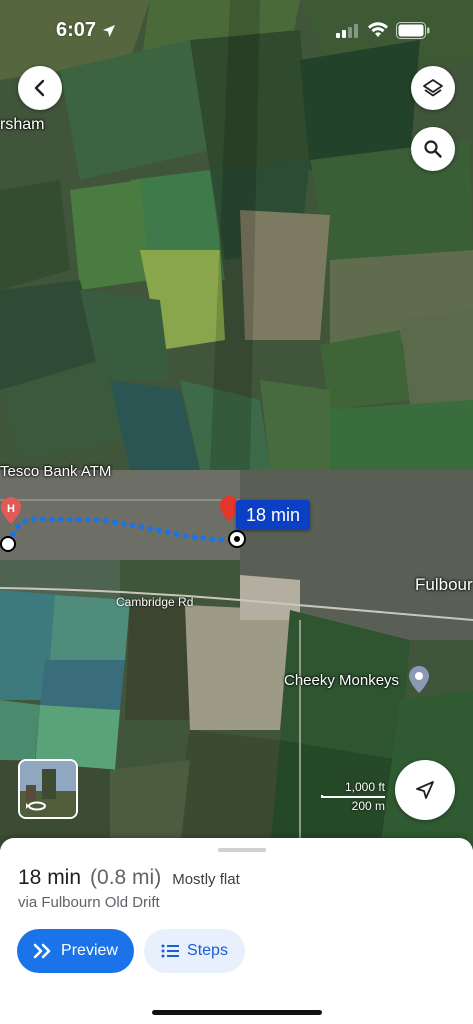 Image resolution: width=473 pixels, height=1024 pixels. I want to click on preview-label: Preview, so click(89, 950).